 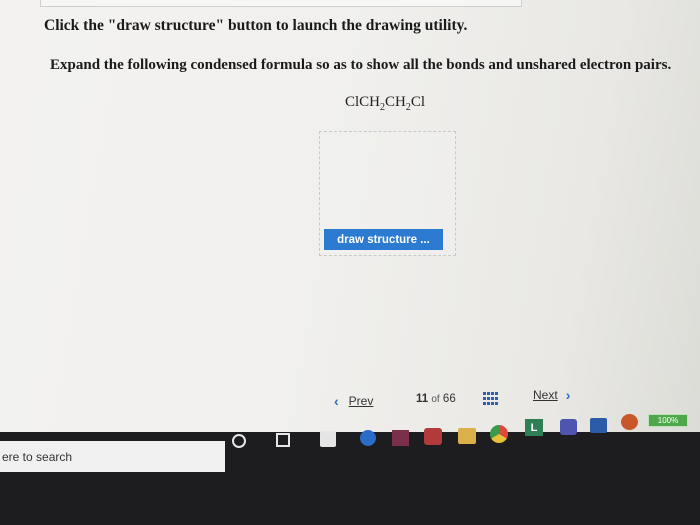 What do you see at coordinates (598, 425) in the screenshot?
I see `word-icon` at bounding box center [598, 425].